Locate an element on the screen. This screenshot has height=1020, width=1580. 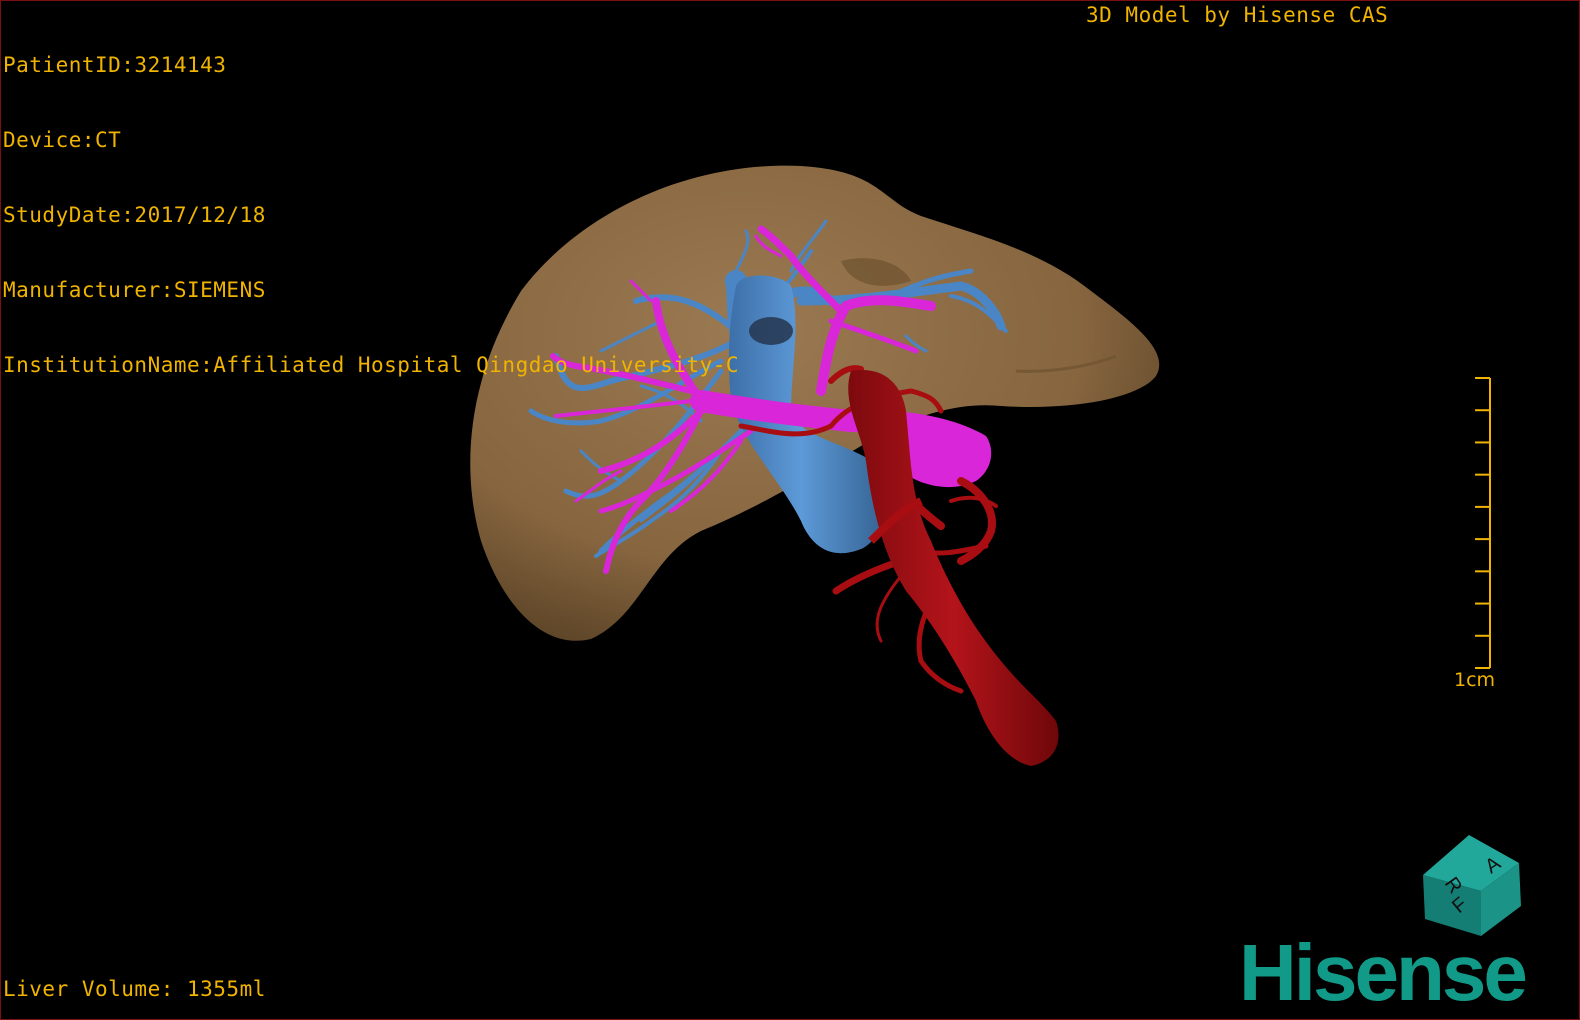
scale-bar-label: 1cm is located at coordinates (1475, 680).